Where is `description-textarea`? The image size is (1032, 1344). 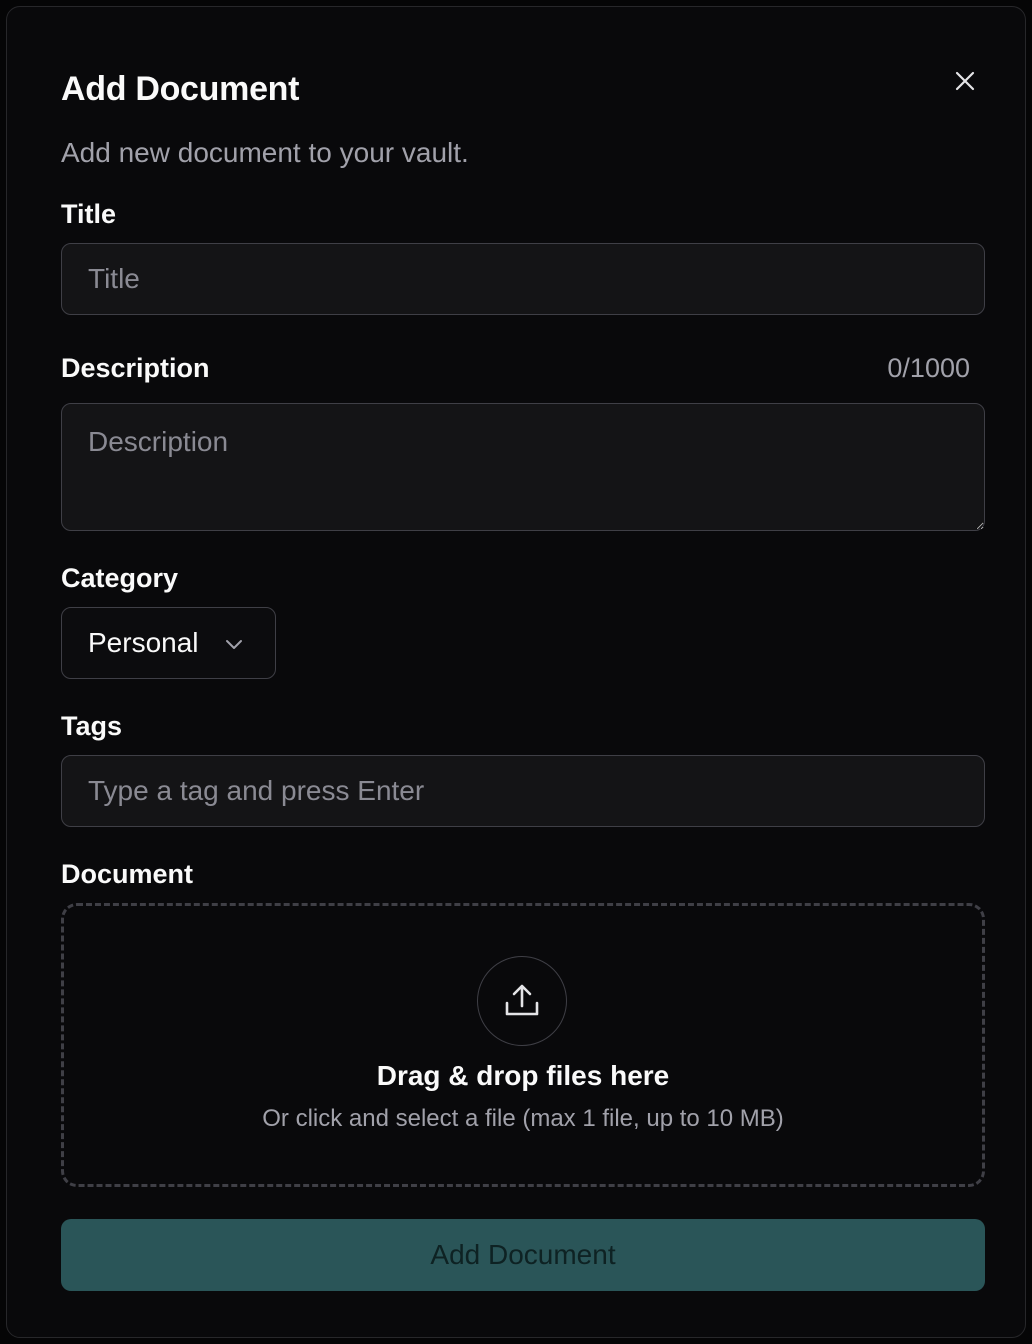 description-textarea is located at coordinates (523, 467).